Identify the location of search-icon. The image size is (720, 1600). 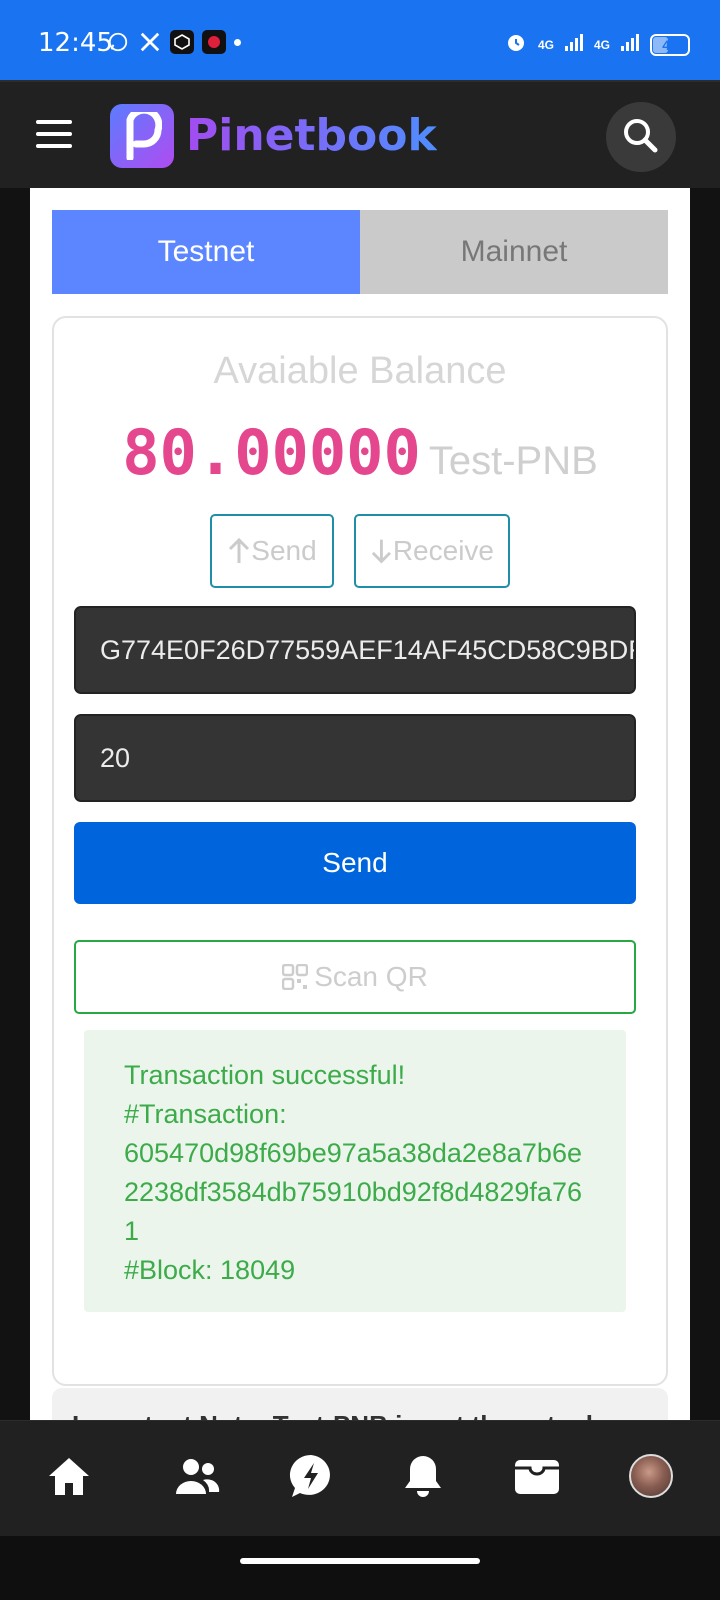
(641, 136).